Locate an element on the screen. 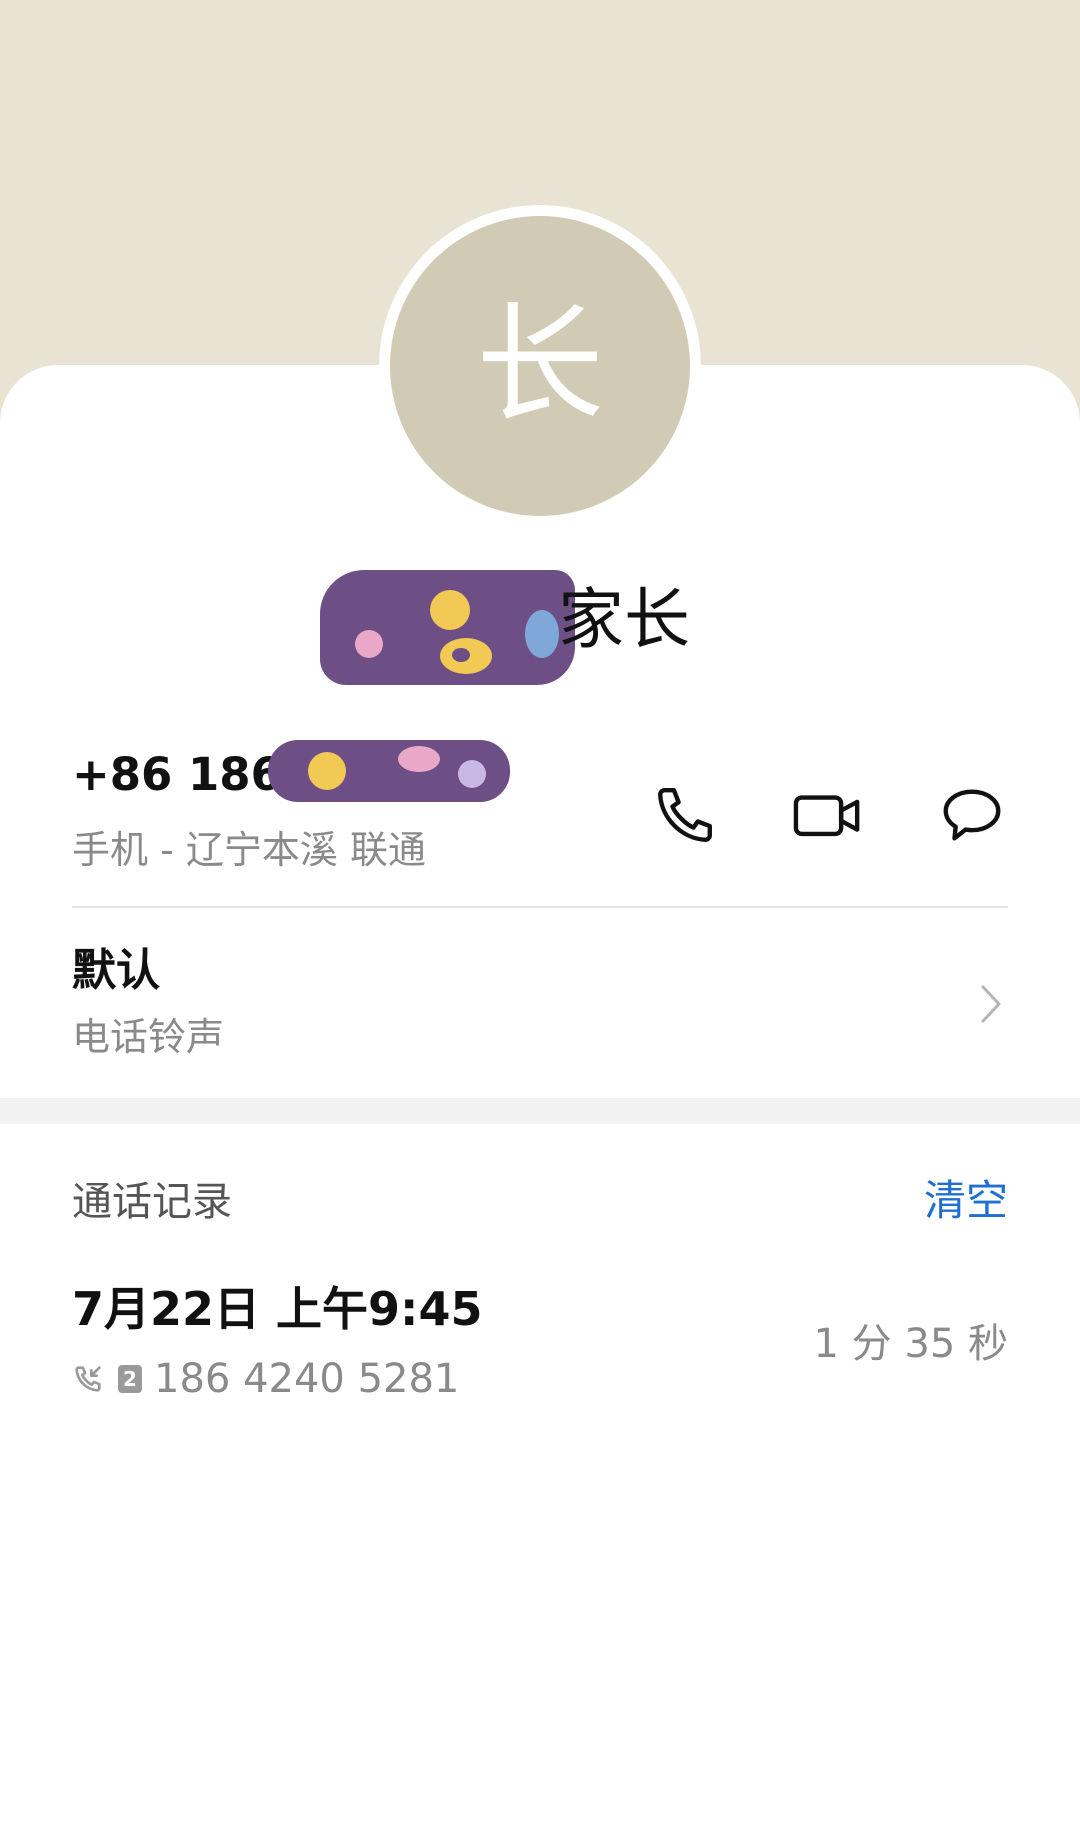  ringtone-title: 默认 is located at coordinates (116, 970).